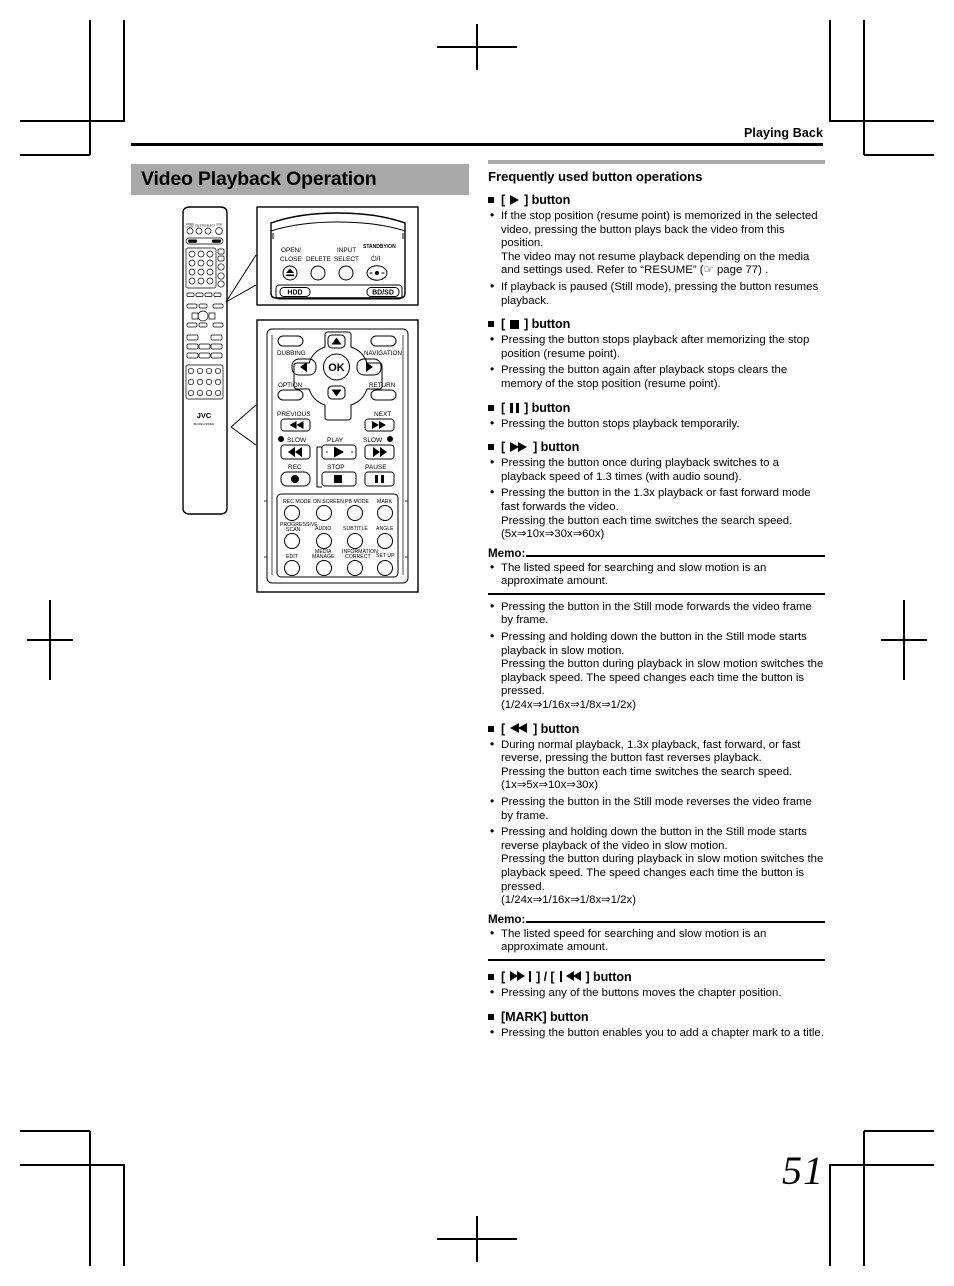 Image resolution: width=954 pixels, height=1286 pixels. Describe the element at coordinates (80, 1198) in the screenshot. I see `crop-mark-bottom-left` at that location.